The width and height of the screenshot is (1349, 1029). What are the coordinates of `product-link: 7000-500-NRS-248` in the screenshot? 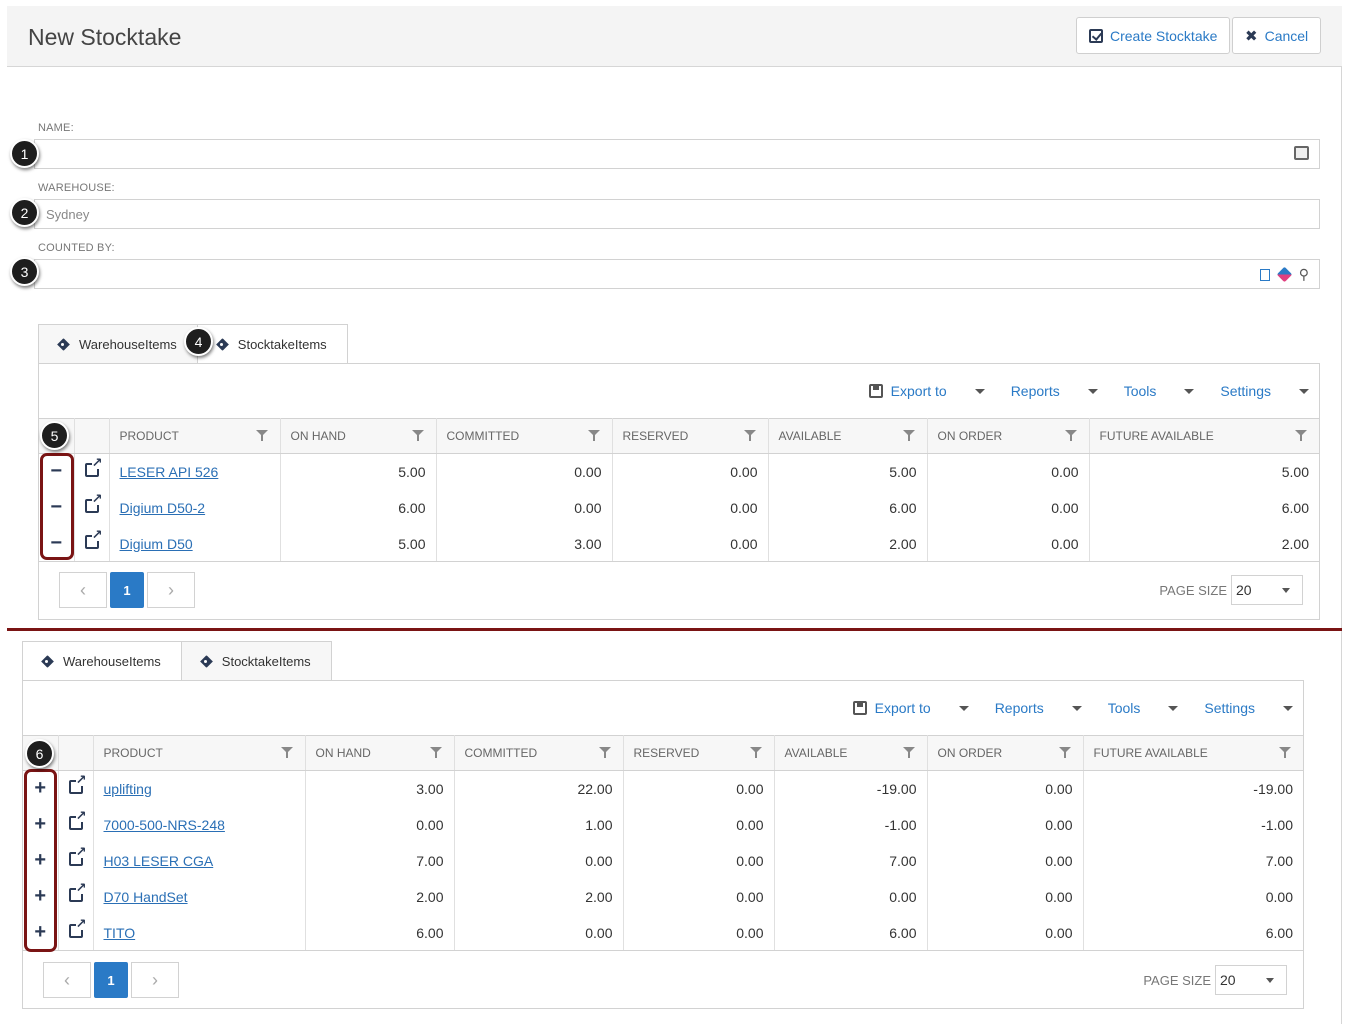 It's located at (164, 825).